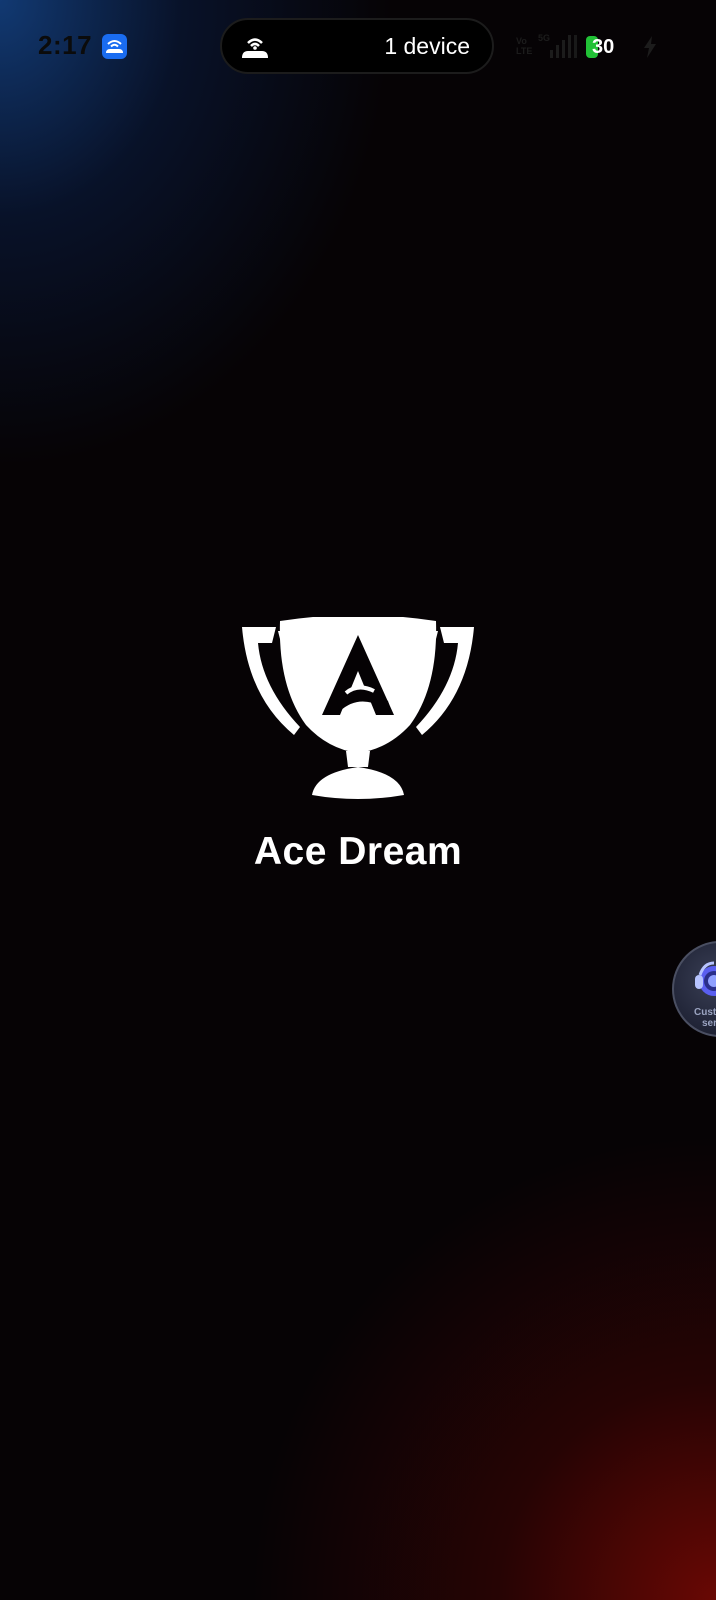  I want to click on customer-service-label: Cust ser, so click(705, 1018).